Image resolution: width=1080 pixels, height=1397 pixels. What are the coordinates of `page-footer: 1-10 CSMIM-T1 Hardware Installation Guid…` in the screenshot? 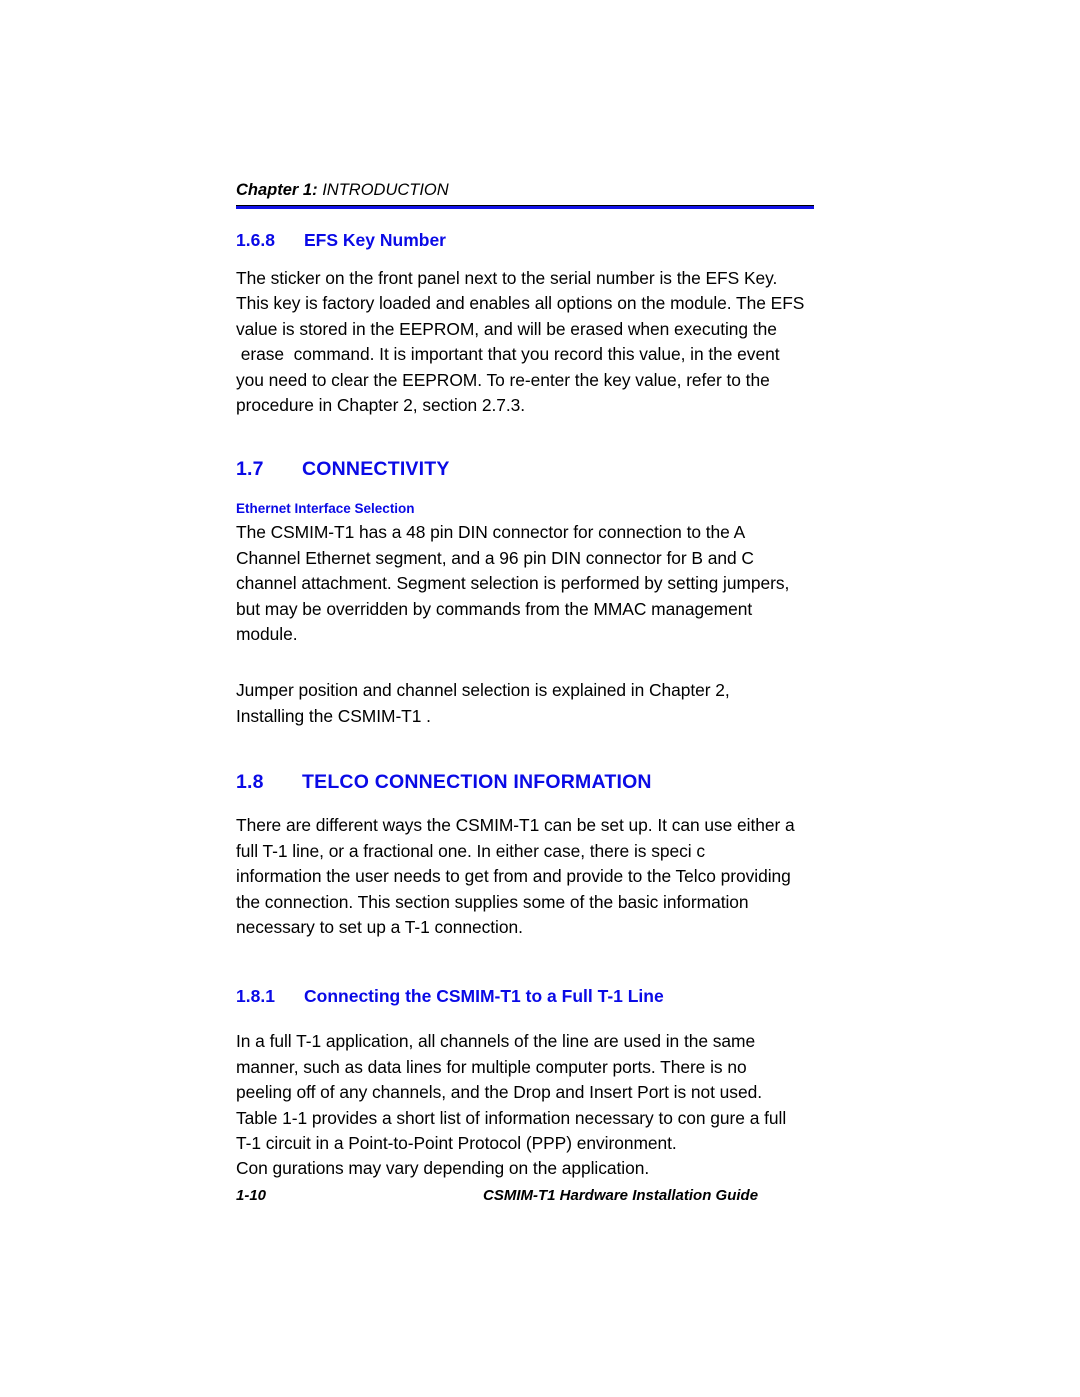 It's located at (546, 1198).